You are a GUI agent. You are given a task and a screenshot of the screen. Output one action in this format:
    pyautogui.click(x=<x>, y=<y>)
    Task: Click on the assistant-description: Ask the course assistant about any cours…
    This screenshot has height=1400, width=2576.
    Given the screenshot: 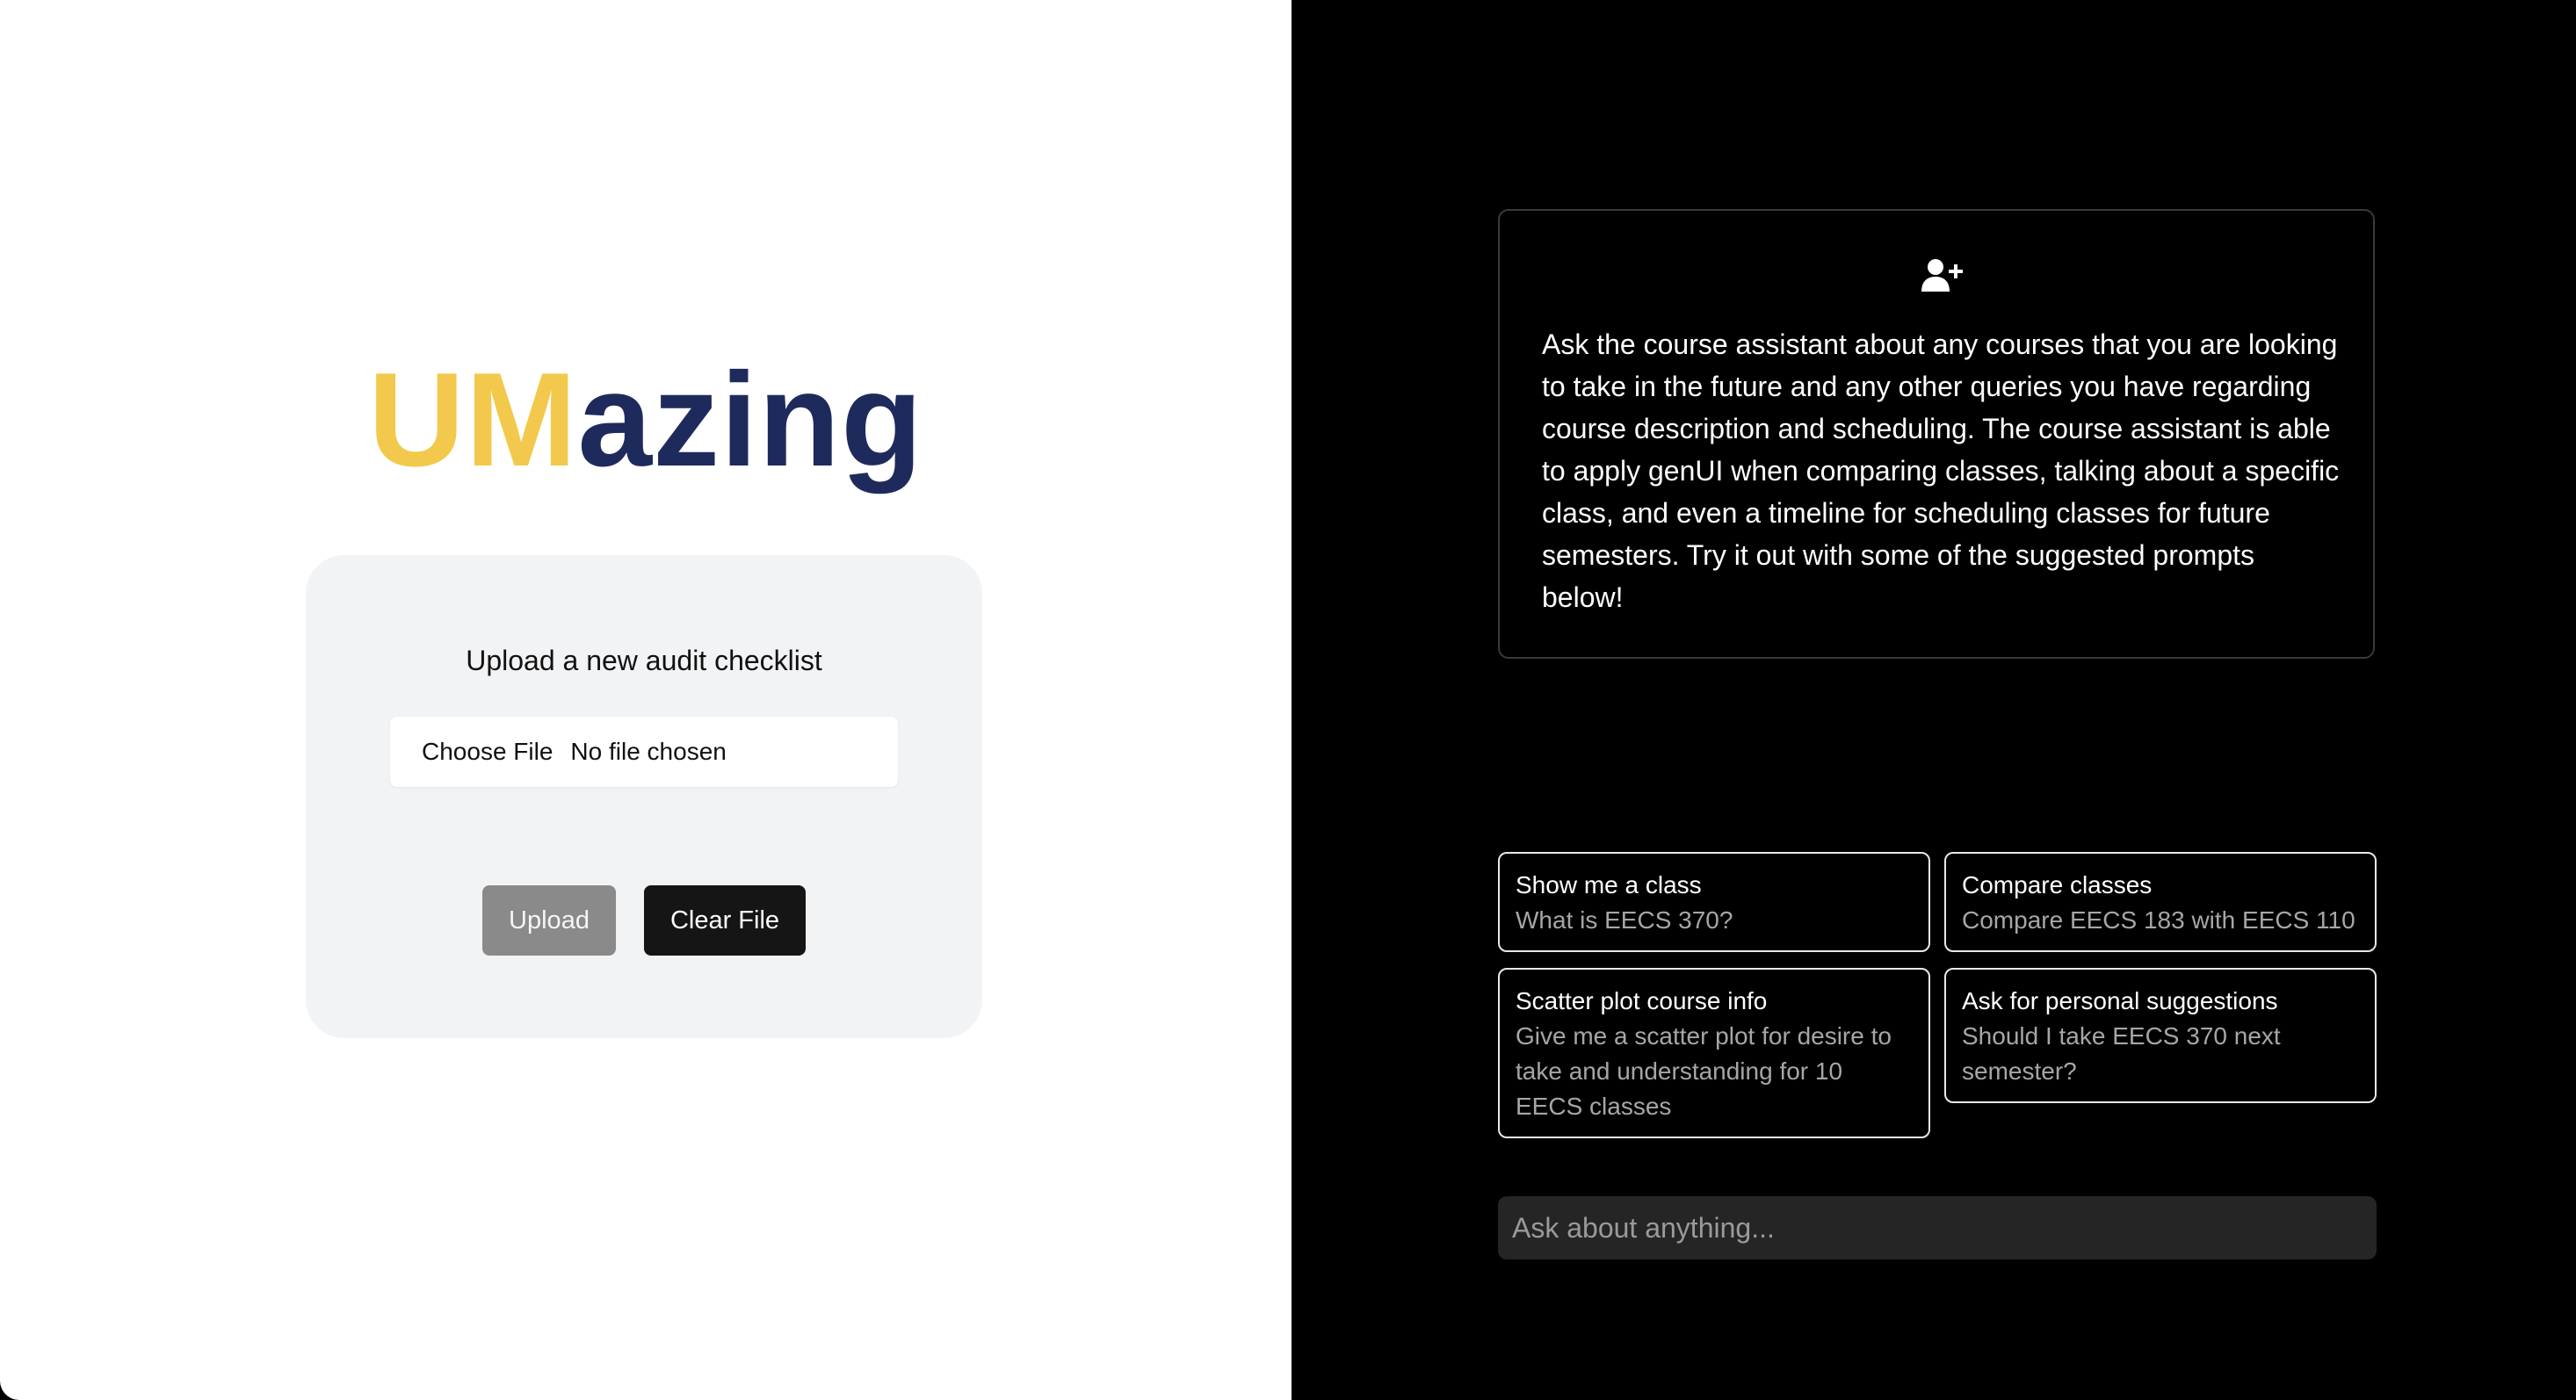 What is the action you would take?
    pyautogui.click(x=1941, y=470)
    